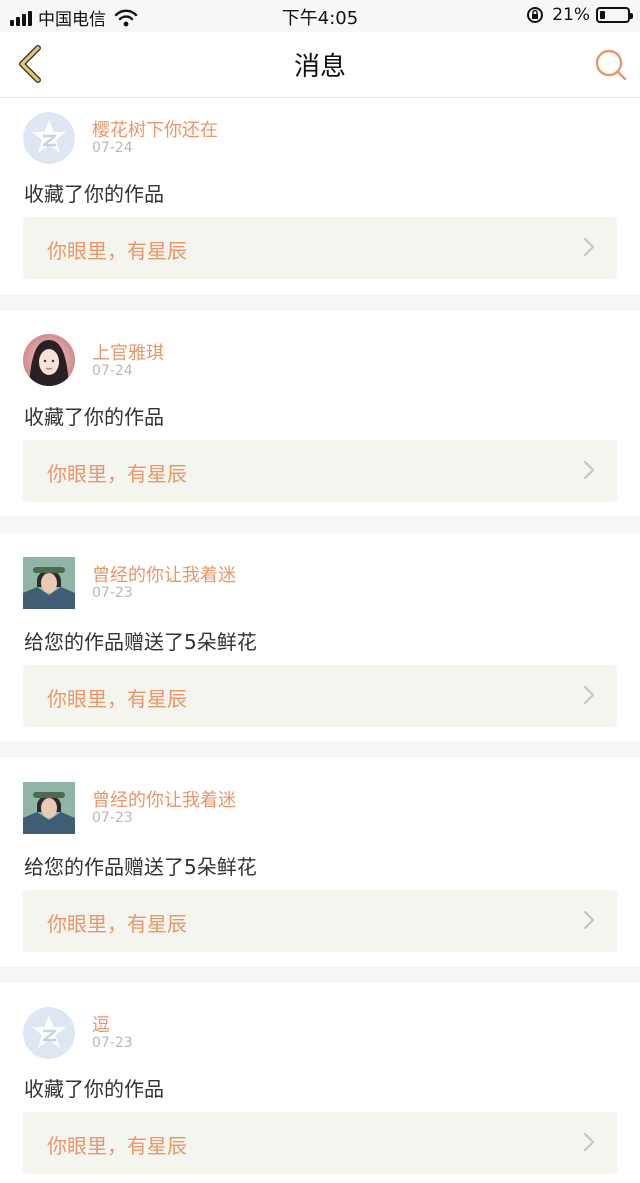 This screenshot has height=1183, width=640. I want to click on battery-icon, so click(614, 15).